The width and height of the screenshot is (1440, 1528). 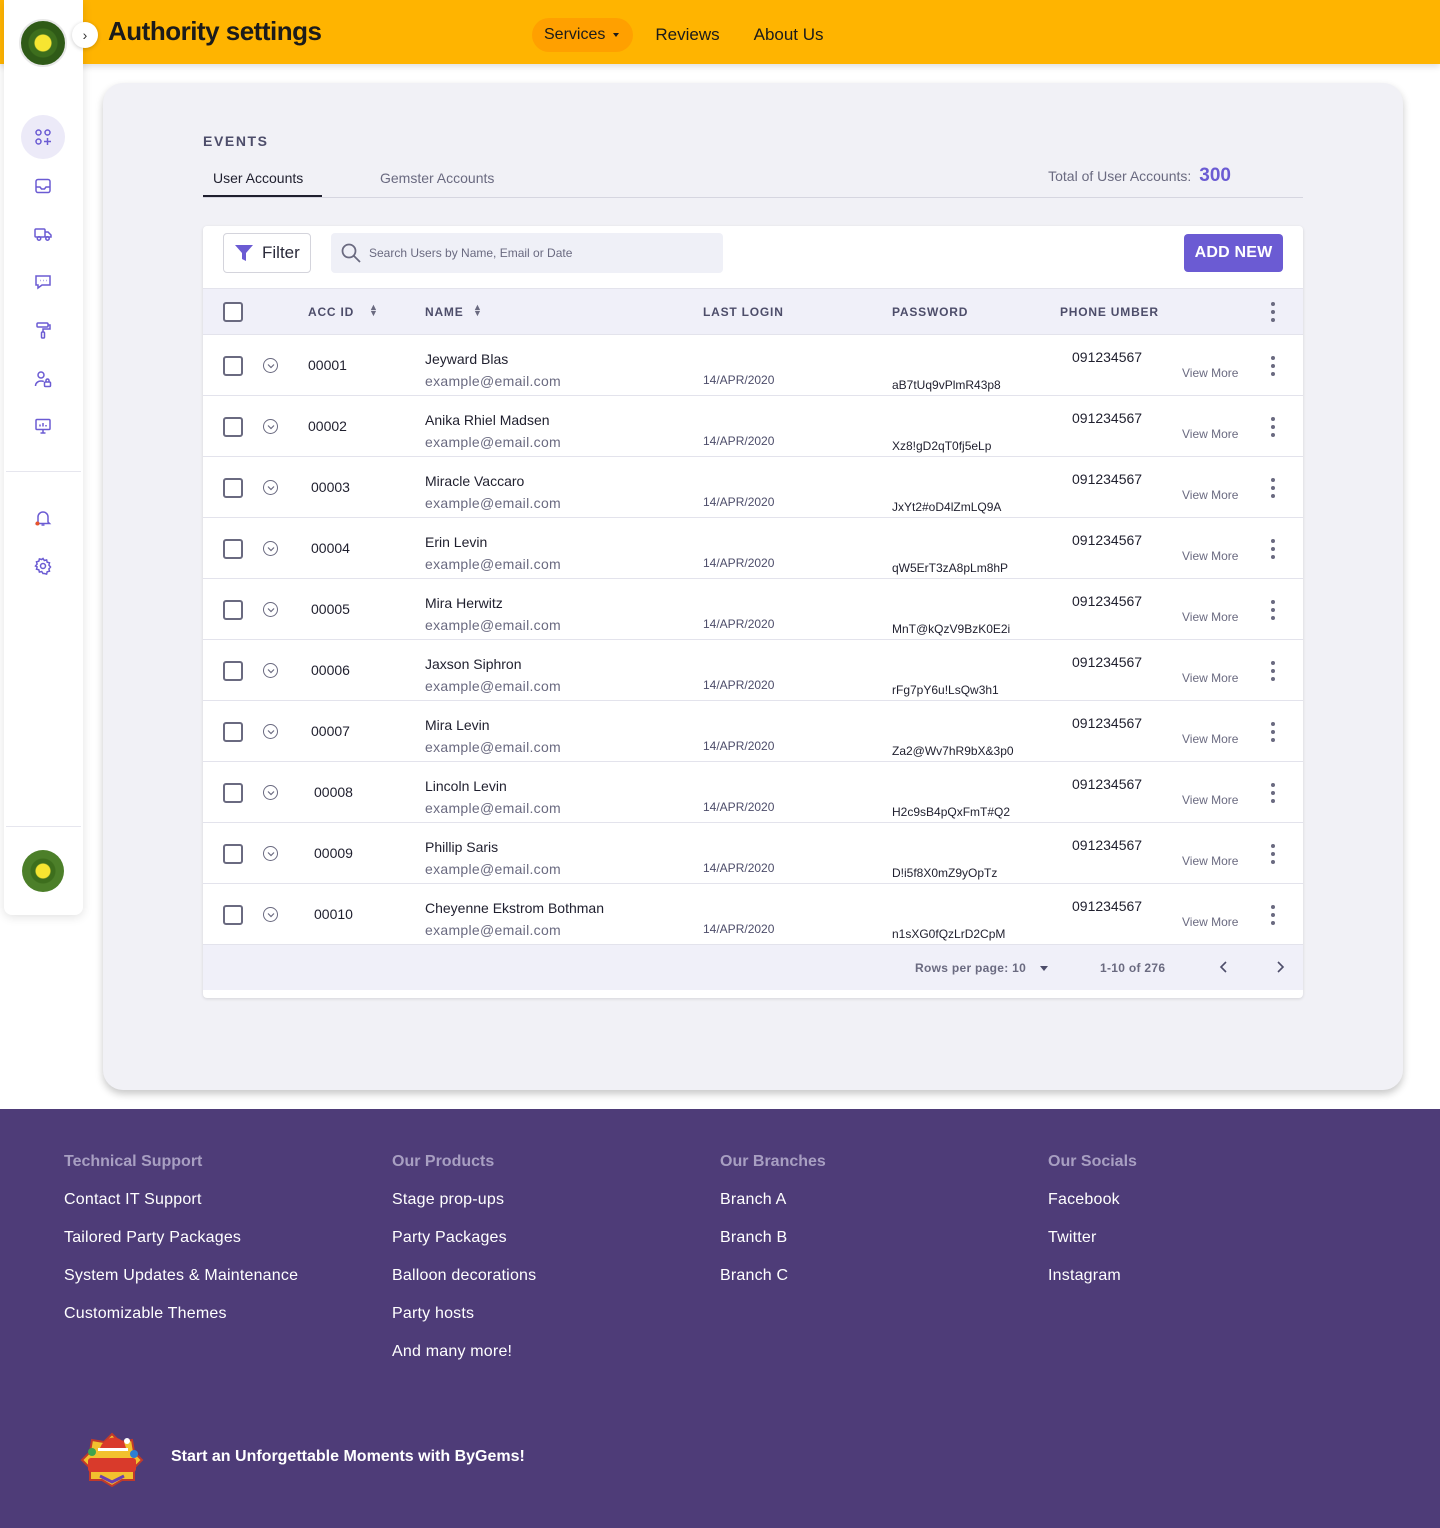 I want to click on search-input, so click(x=534, y=253).